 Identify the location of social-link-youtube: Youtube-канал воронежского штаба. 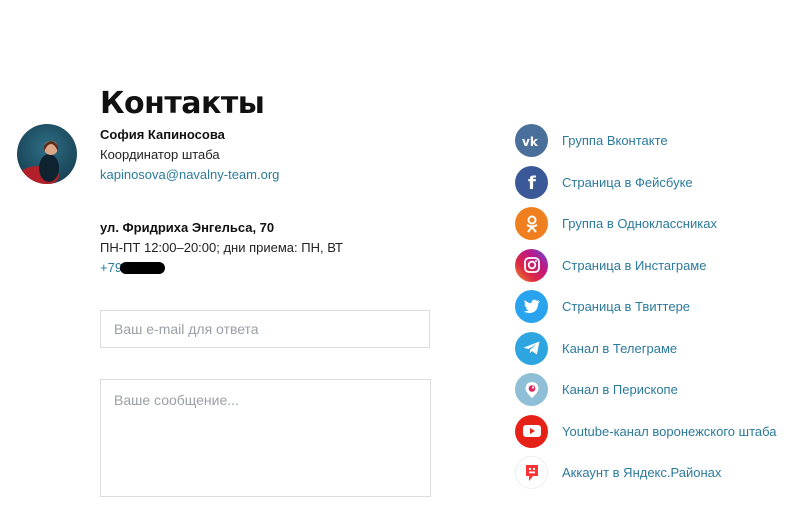
(646, 431).